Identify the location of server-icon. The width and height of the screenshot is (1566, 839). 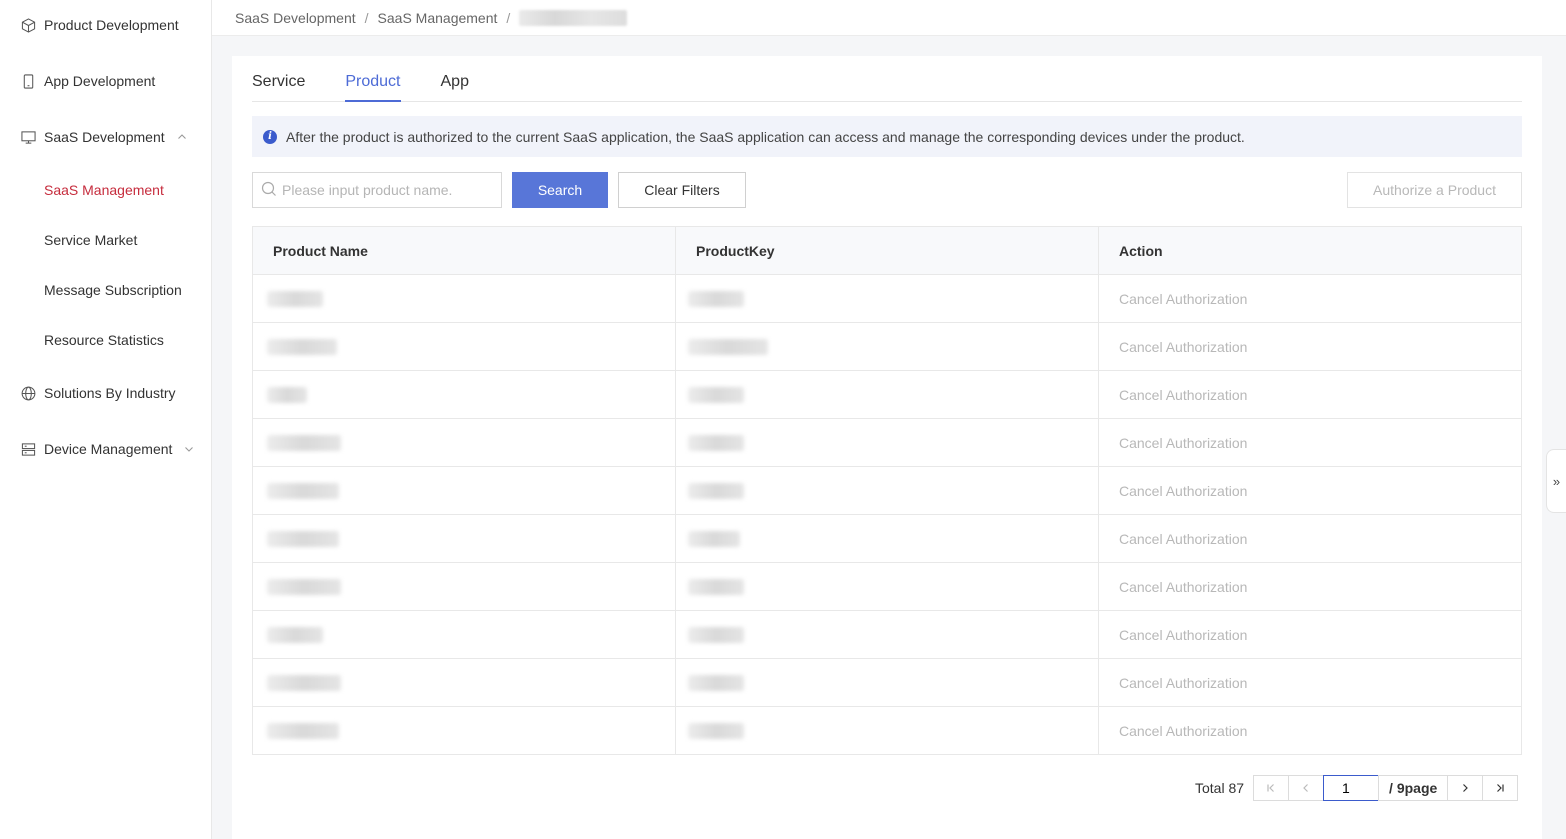
(28, 449).